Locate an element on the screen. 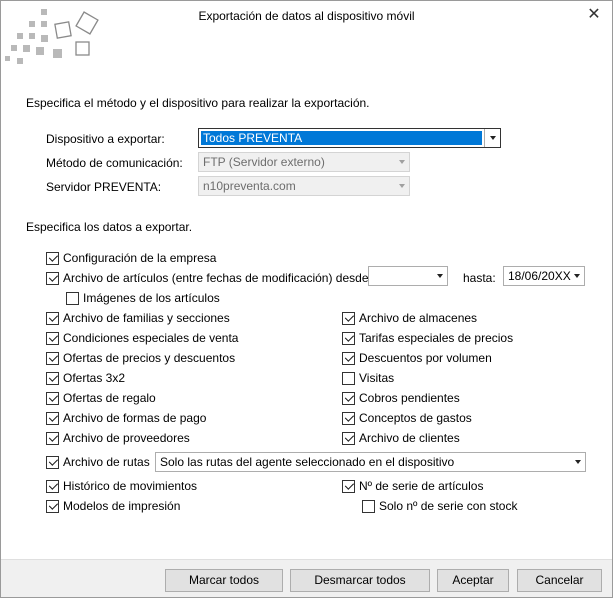  mark-all-button: Marcar todos is located at coordinates (224, 580).